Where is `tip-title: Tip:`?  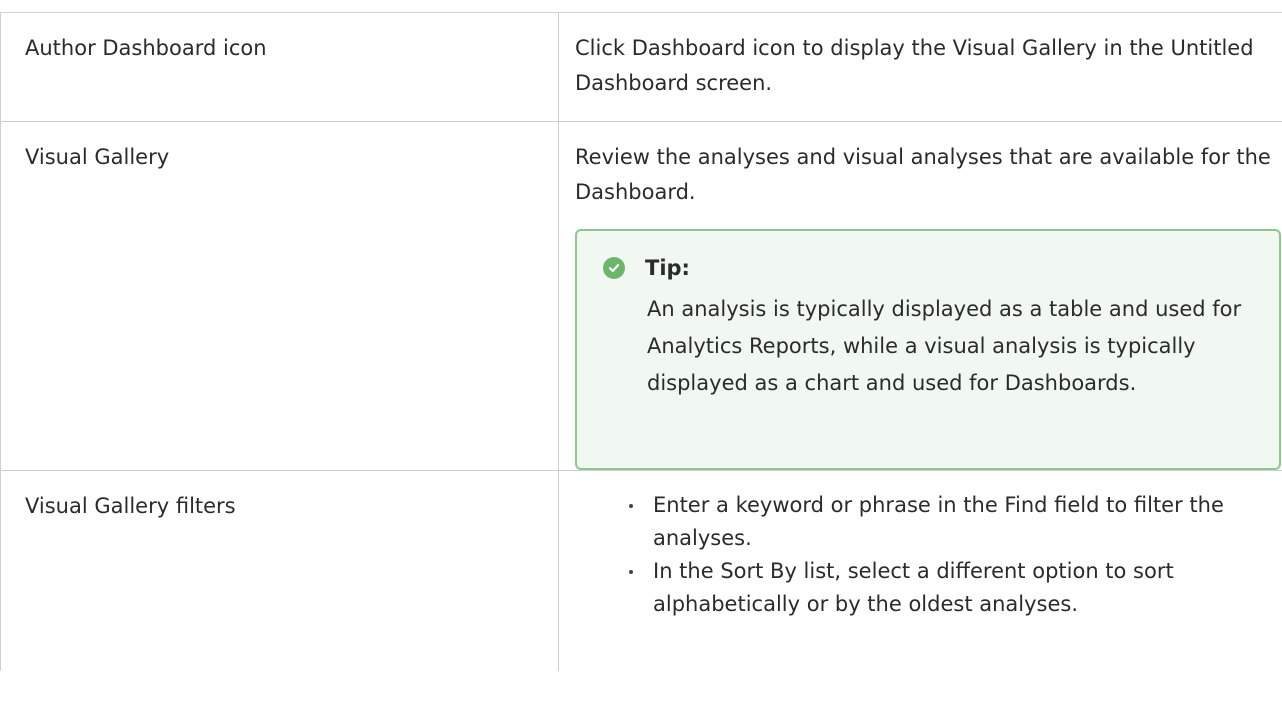
tip-title: Tip: is located at coordinates (667, 267).